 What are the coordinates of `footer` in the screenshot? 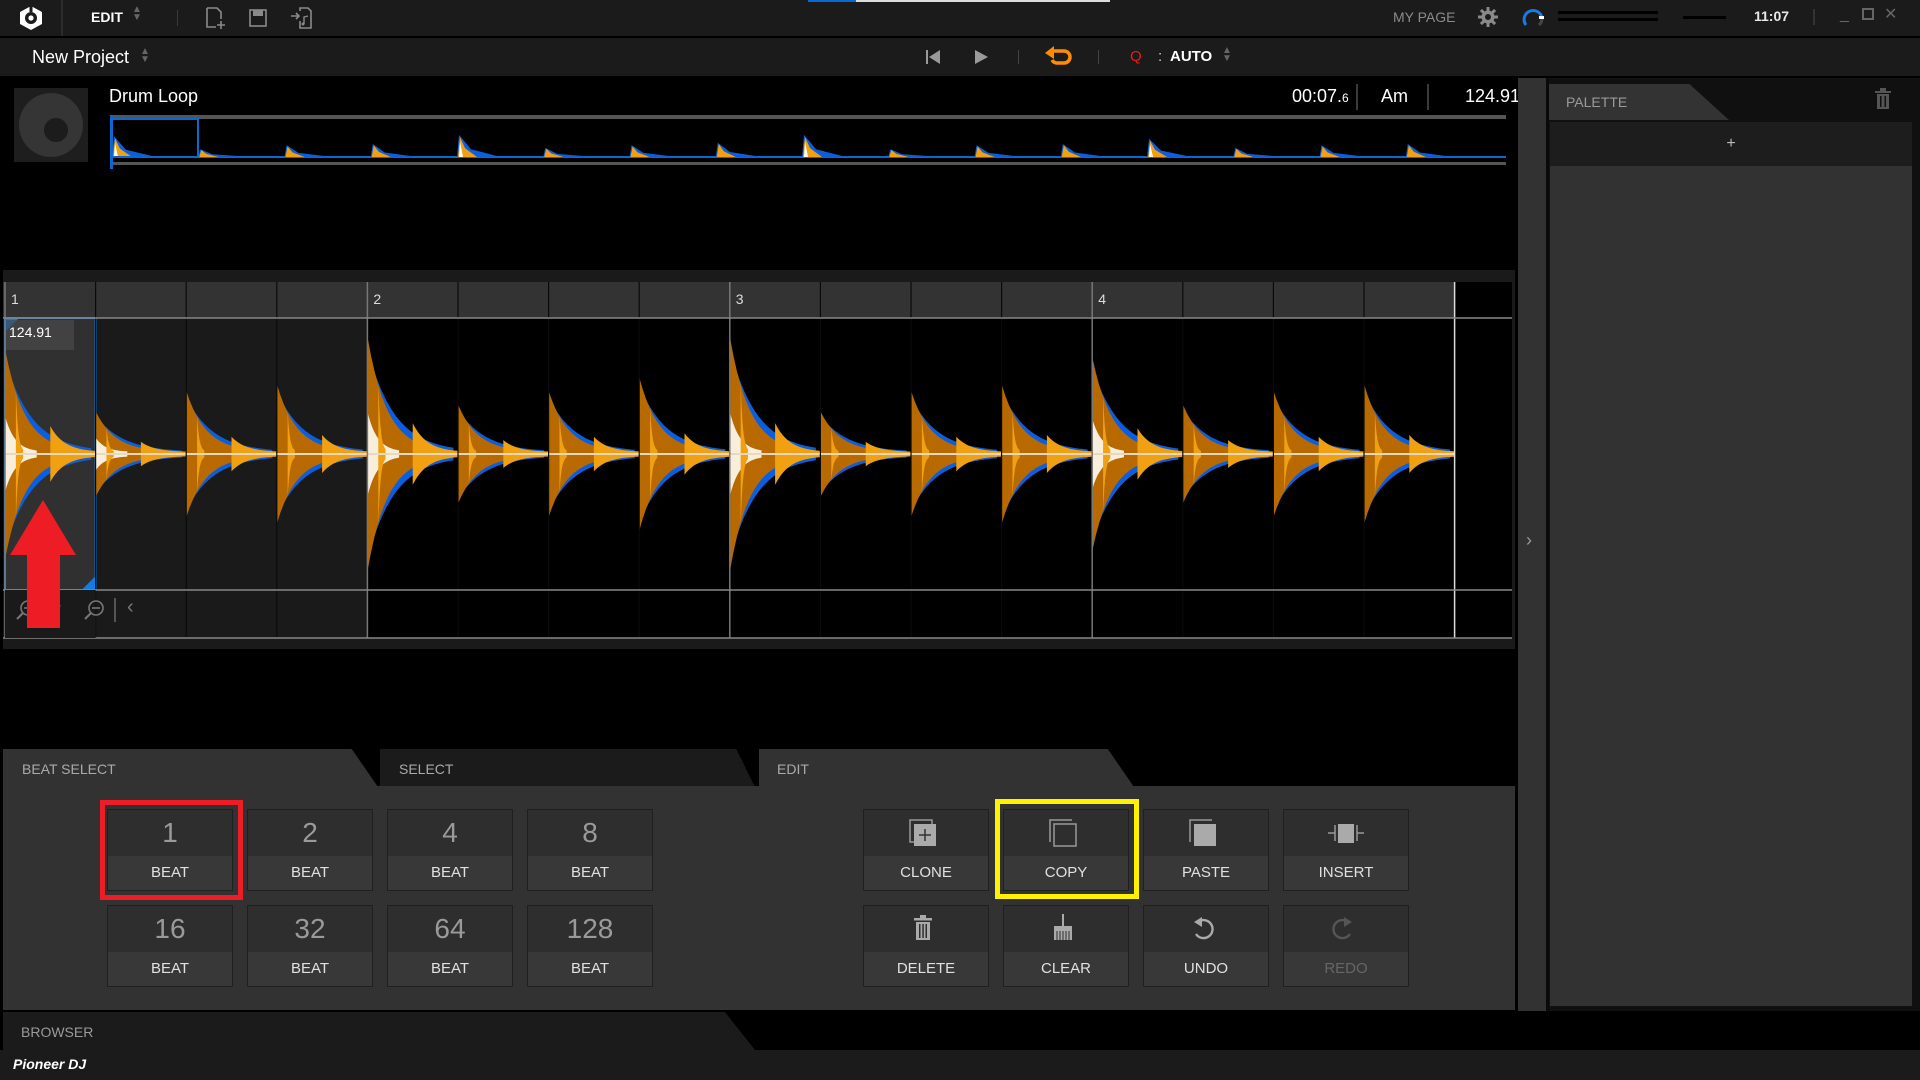 It's located at (960, 1065).